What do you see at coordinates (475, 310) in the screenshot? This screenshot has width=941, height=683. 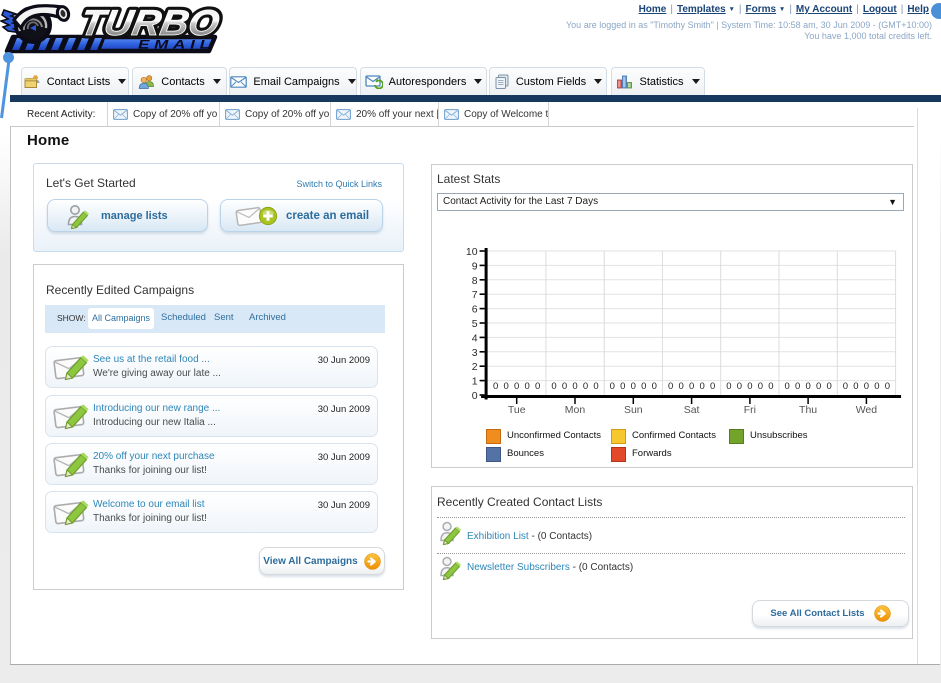 I see `svg-text: 6` at bounding box center [475, 310].